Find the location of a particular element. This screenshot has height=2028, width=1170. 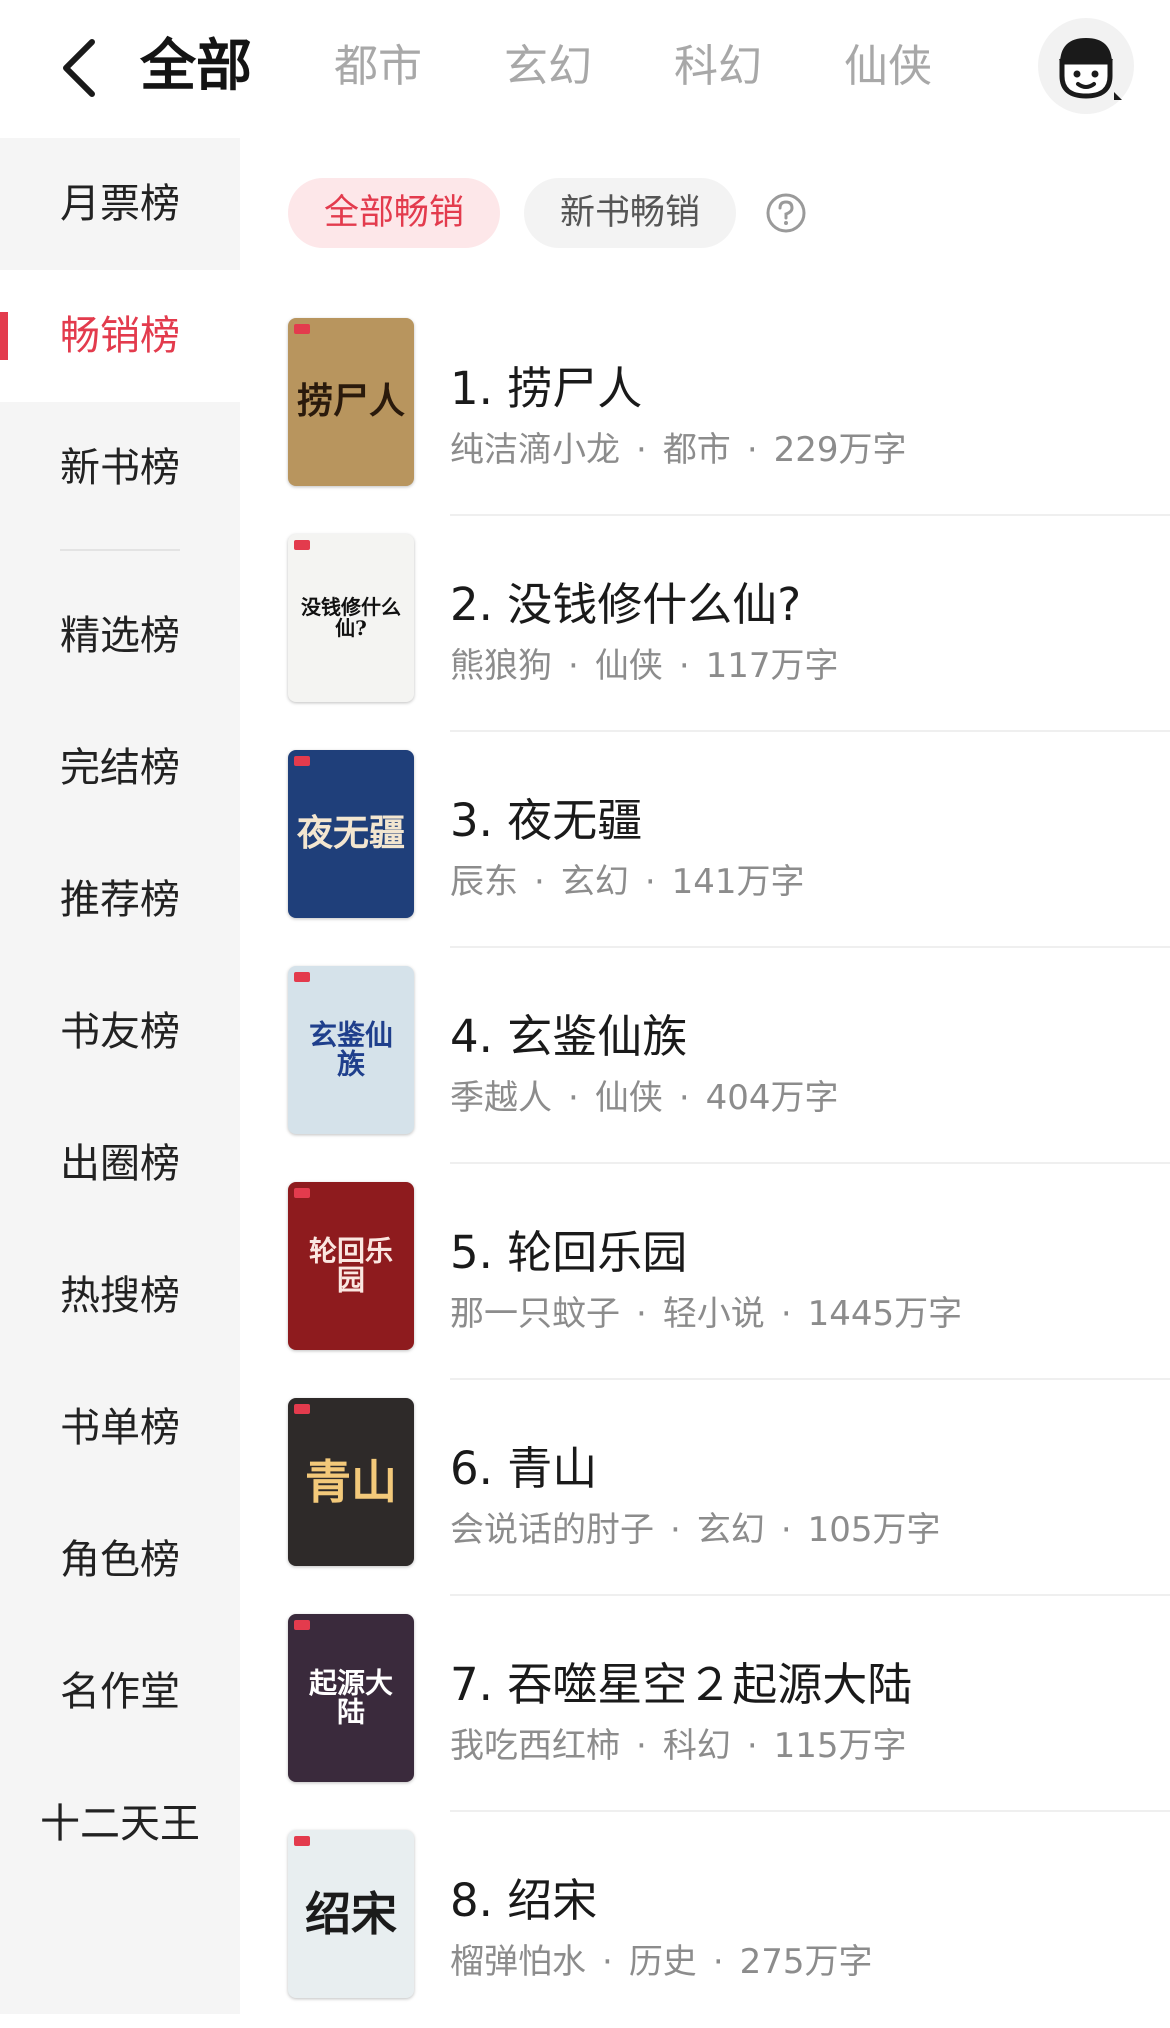

cover-title: 青山 is located at coordinates (351, 1481).